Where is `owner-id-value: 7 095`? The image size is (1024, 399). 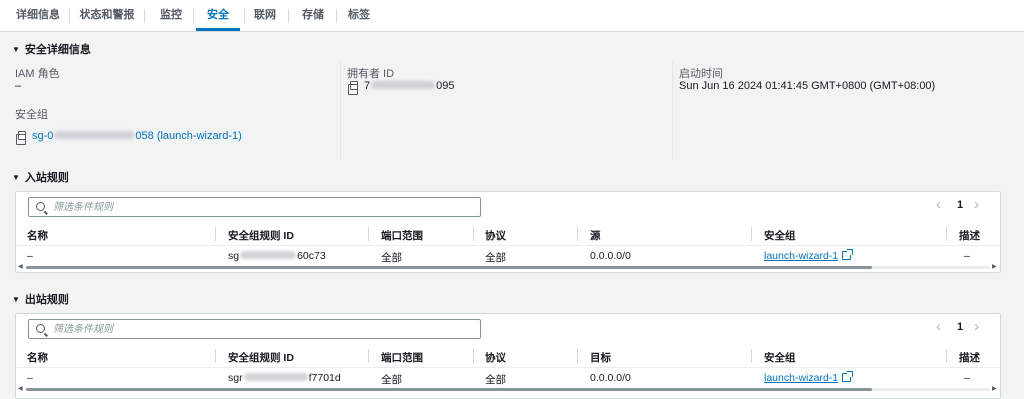 owner-id-value: 7 095 is located at coordinates (401, 87).